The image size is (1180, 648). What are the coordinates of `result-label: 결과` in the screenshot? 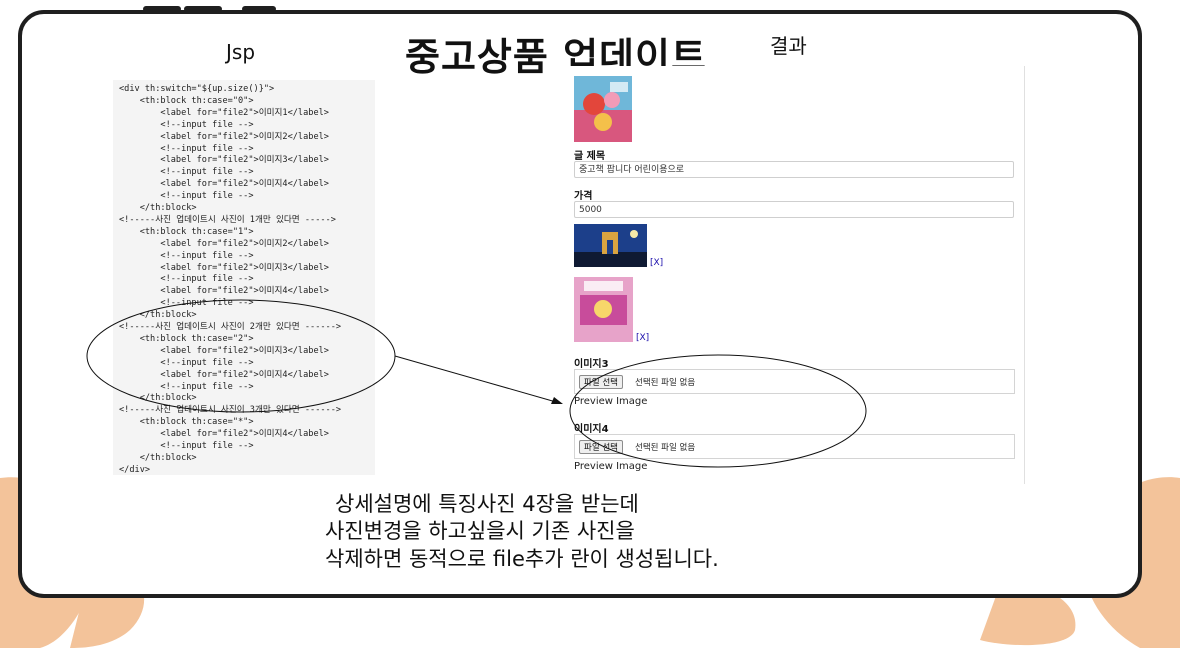 It's located at (788, 46).